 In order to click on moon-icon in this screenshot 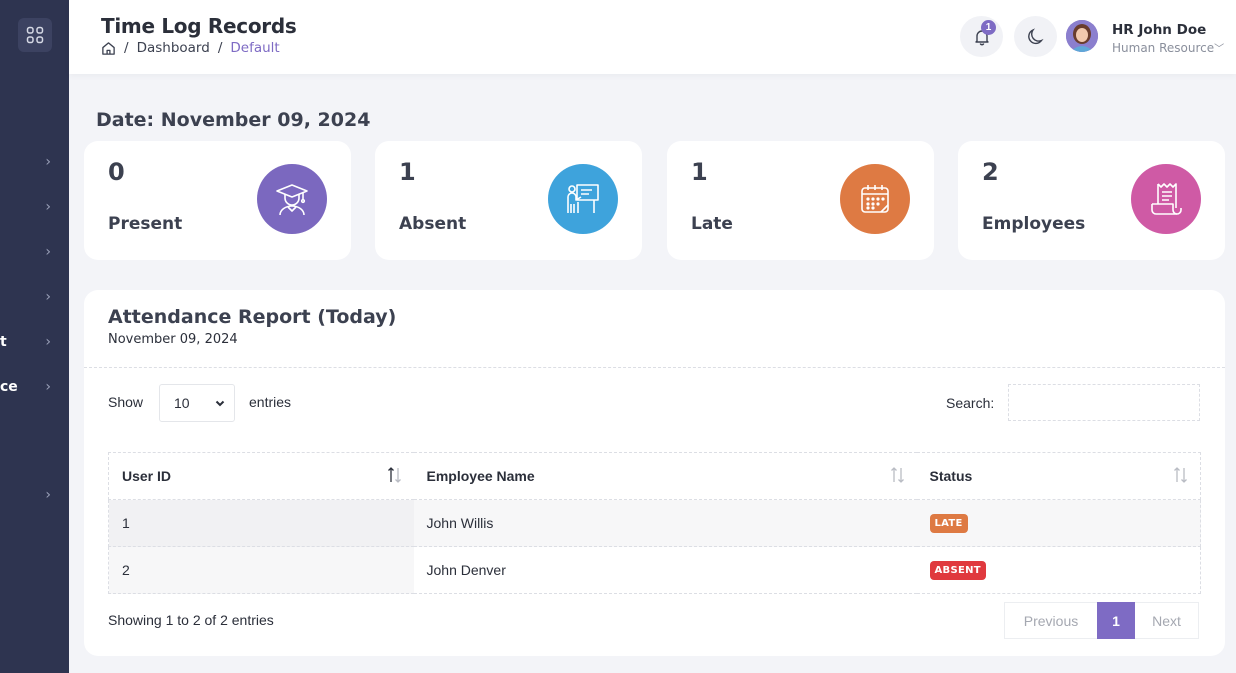, I will do `click(1035, 35)`.